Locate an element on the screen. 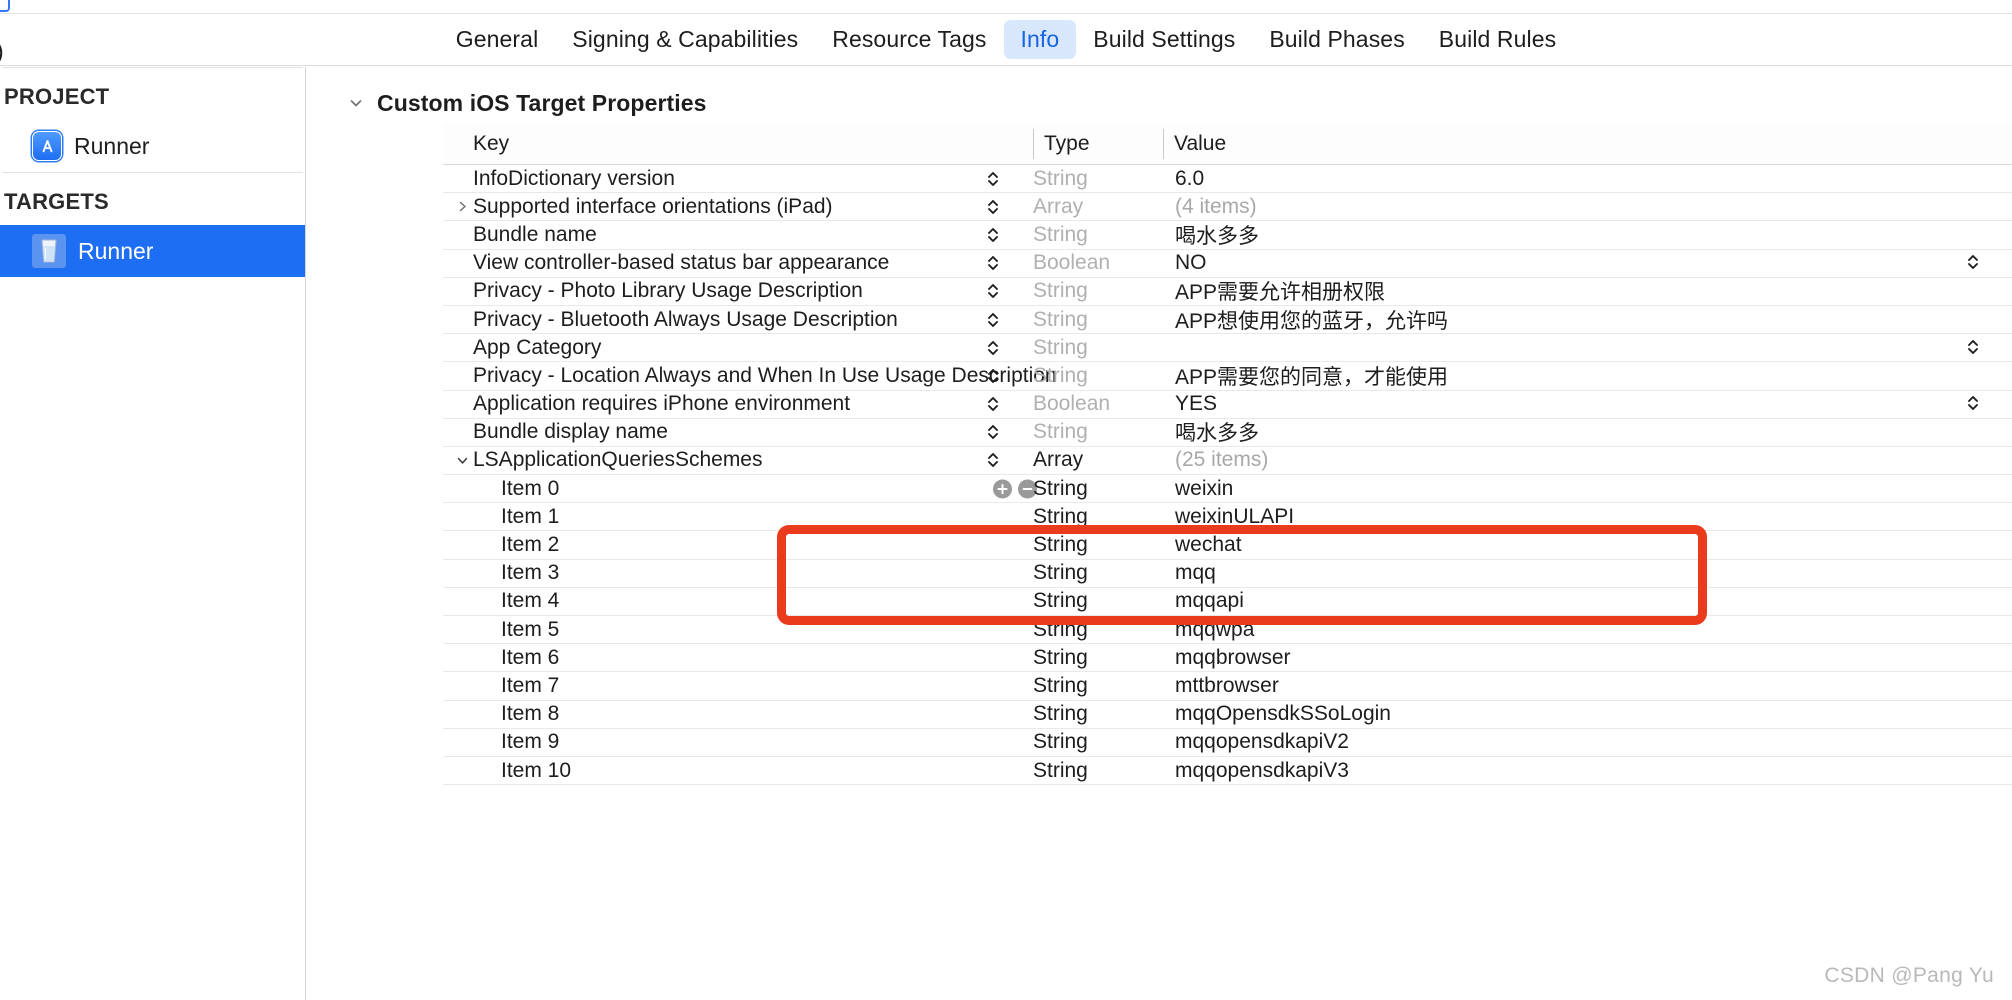  cell-value: wechat is located at coordinates (1587, 545).